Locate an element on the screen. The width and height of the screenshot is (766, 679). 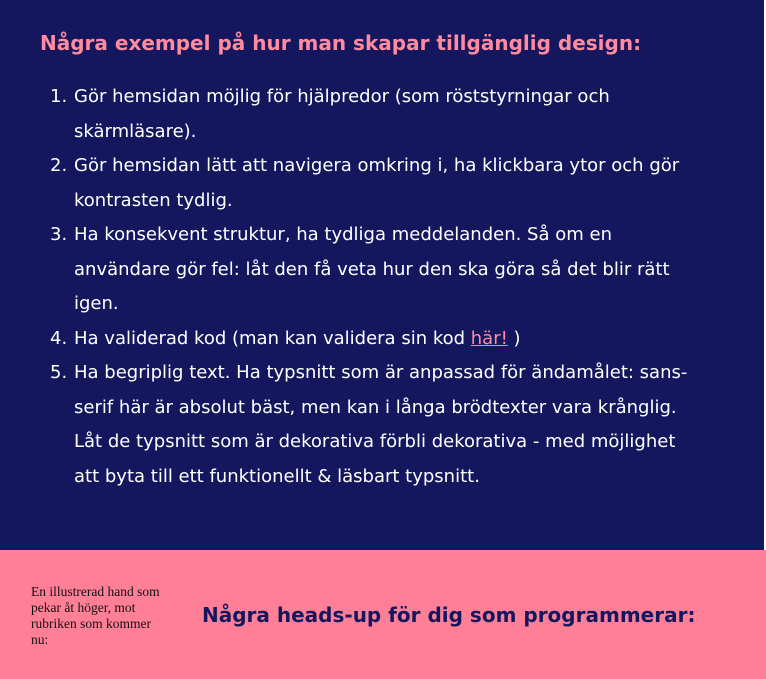
validator-link: här! is located at coordinates (489, 338).